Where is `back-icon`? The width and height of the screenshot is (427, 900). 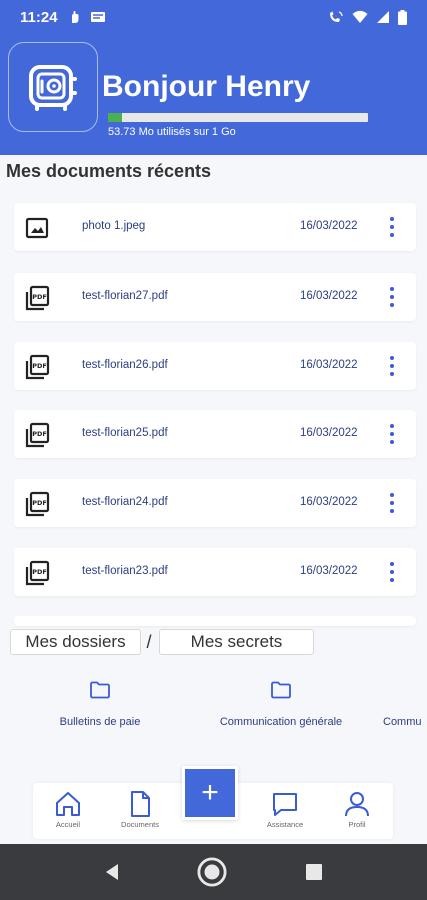 back-icon is located at coordinates (112, 872).